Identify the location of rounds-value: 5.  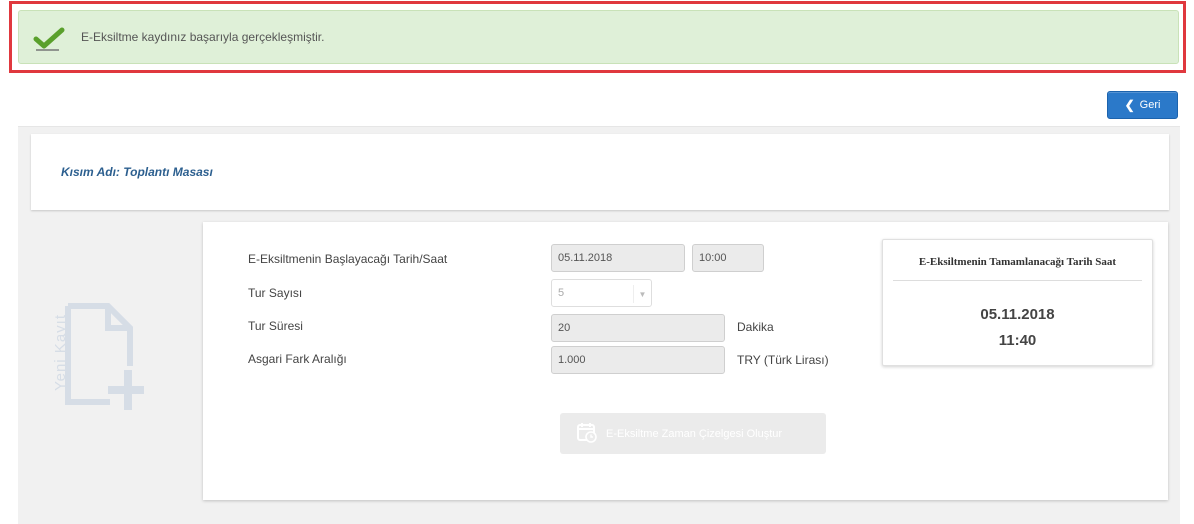
(561, 293).